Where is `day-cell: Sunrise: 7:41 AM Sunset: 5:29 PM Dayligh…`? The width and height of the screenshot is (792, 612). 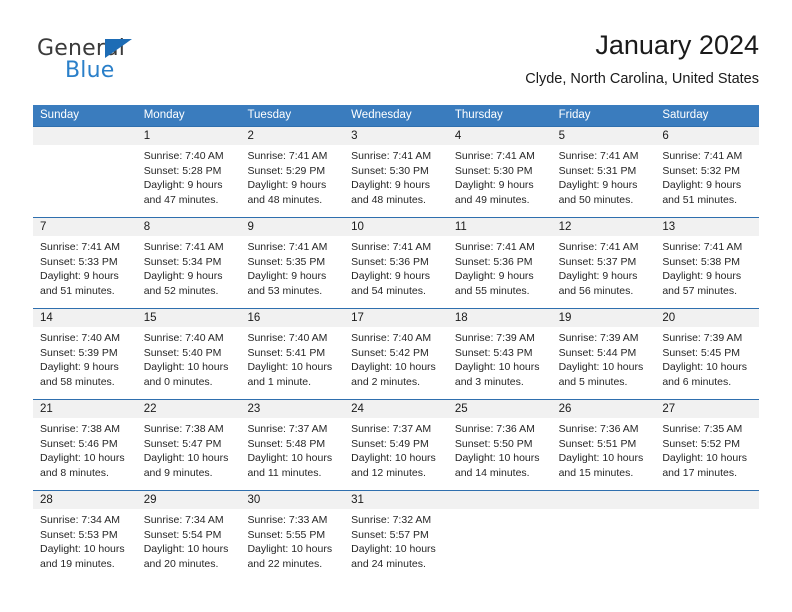 day-cell: Sunrise: 7:41 AM Sunset: 5:29 PM Dayligh… is located at coordinates (292, 181).